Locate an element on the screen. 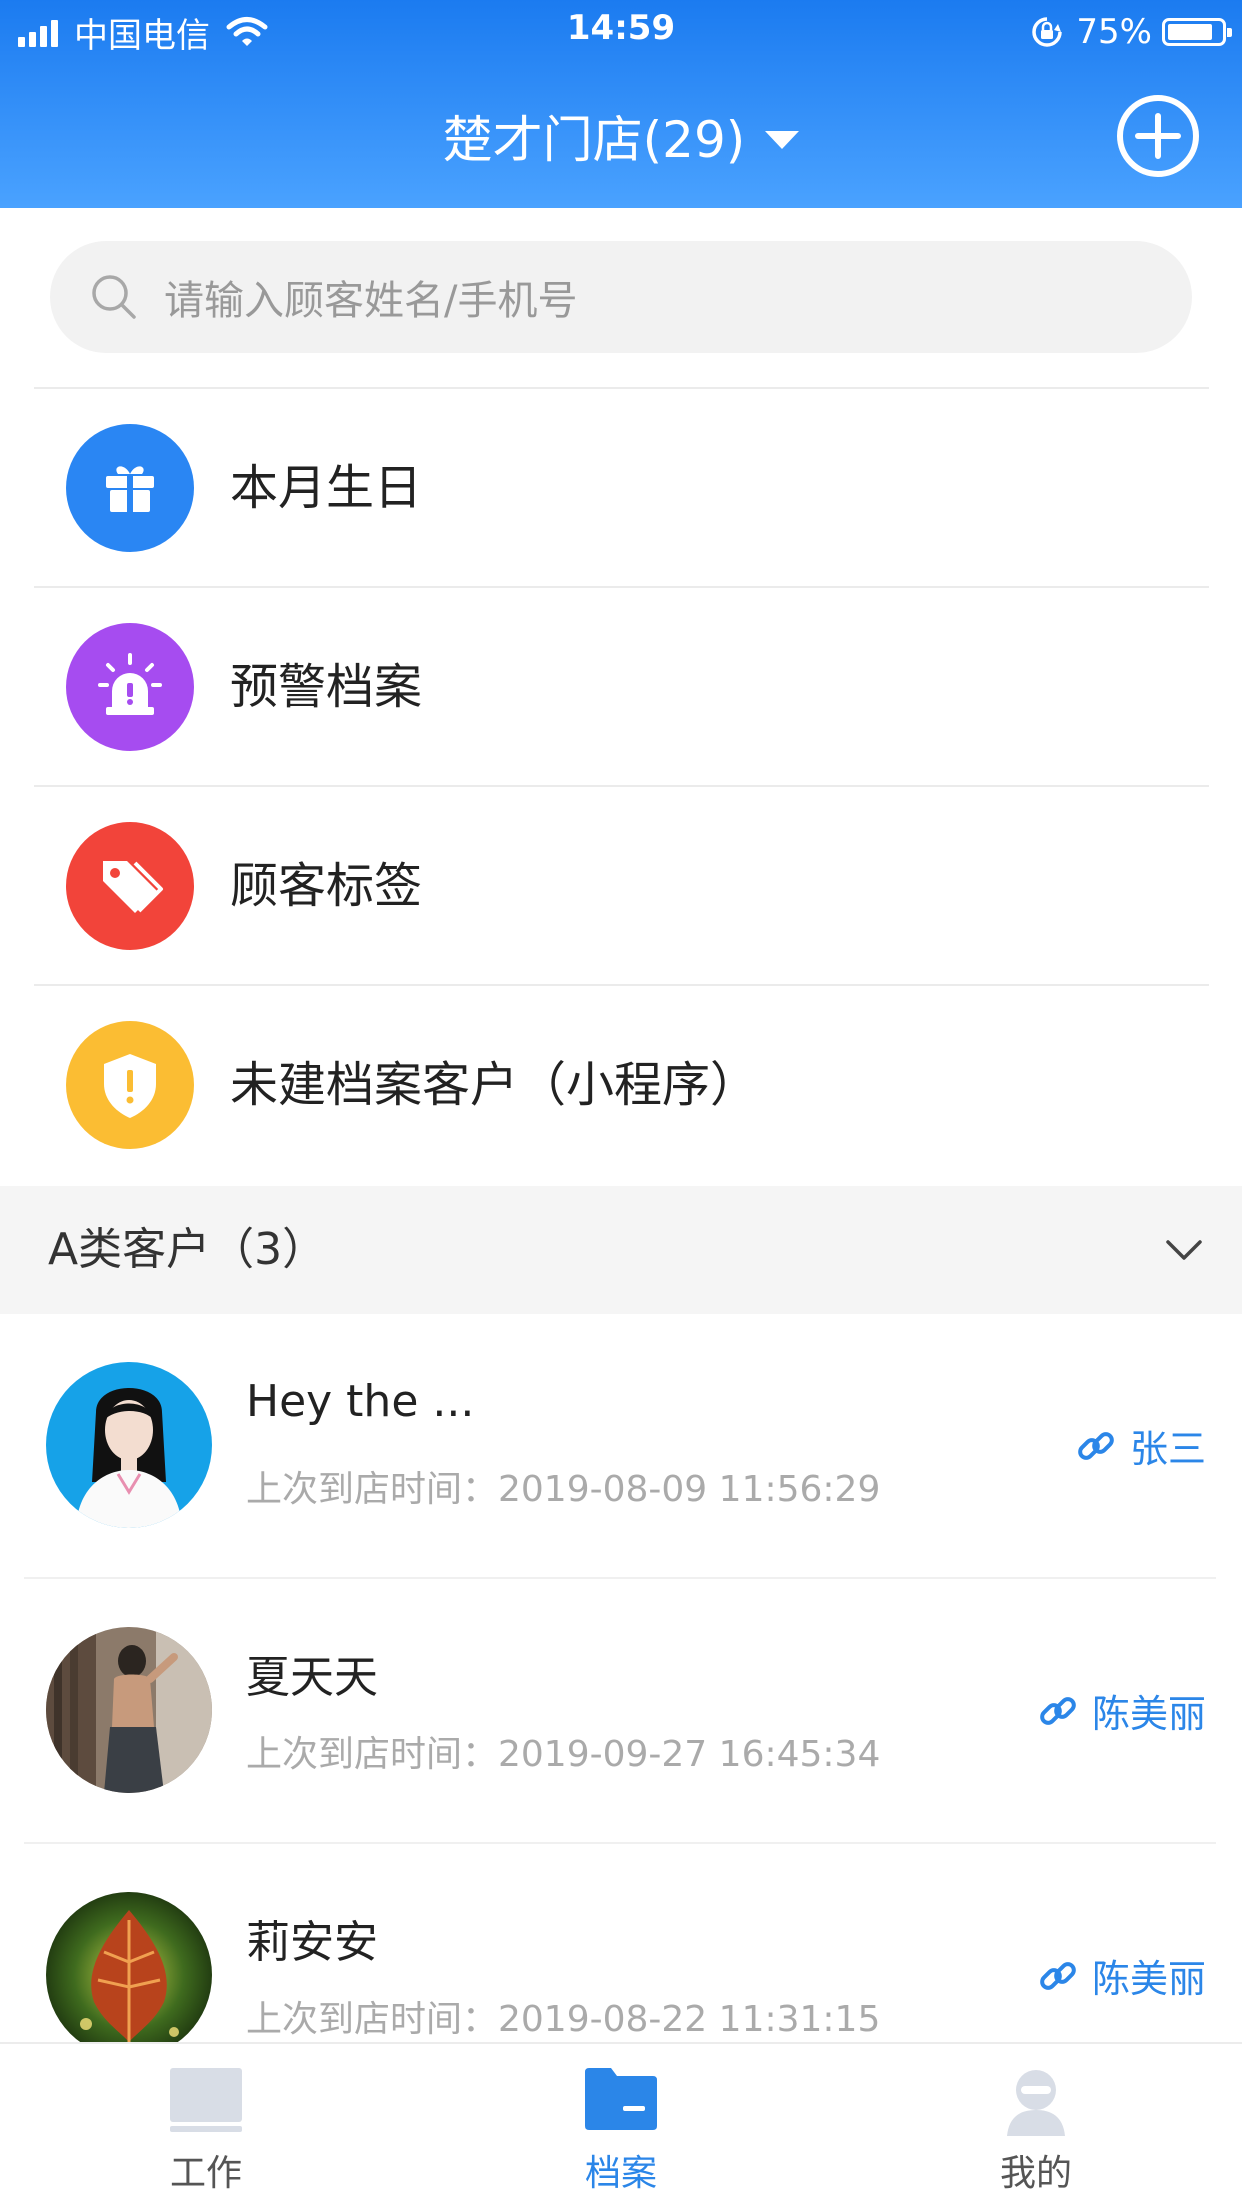 This screenshot has width=1242, height=2208. battery-percent: 75% is located at coordinates (1114, 32).